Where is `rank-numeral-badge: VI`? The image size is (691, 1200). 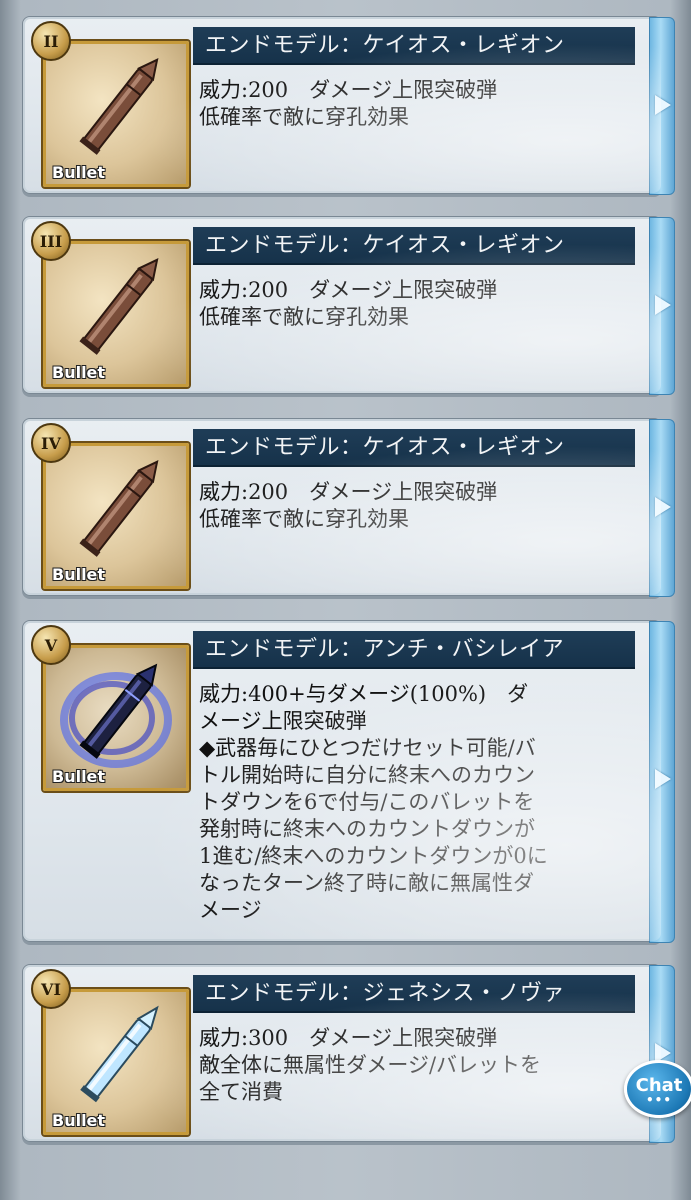
rank-numeral-badge: VI is located at coordinates (51, 989).